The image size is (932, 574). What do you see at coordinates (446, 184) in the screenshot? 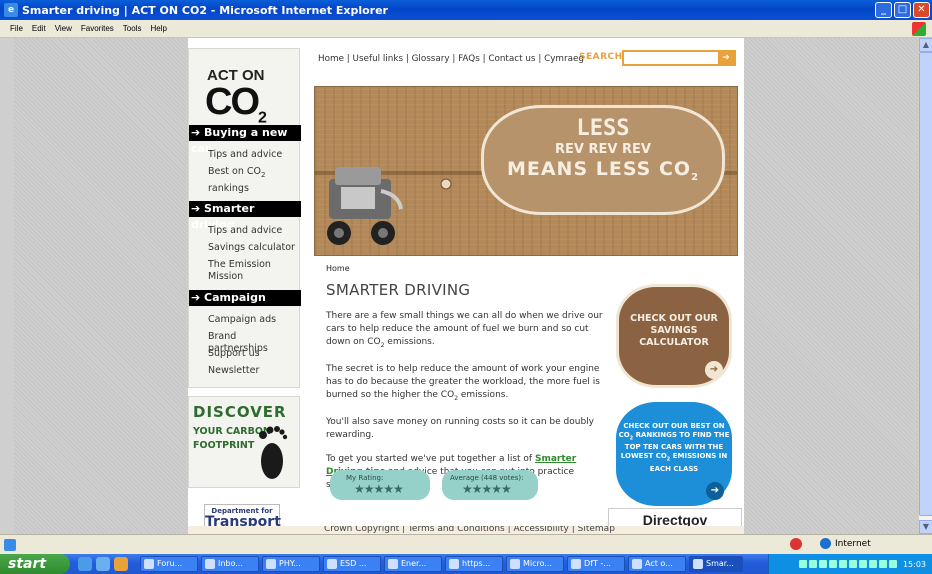
I see `cardboard-hole` at bounding box center [446, 184].